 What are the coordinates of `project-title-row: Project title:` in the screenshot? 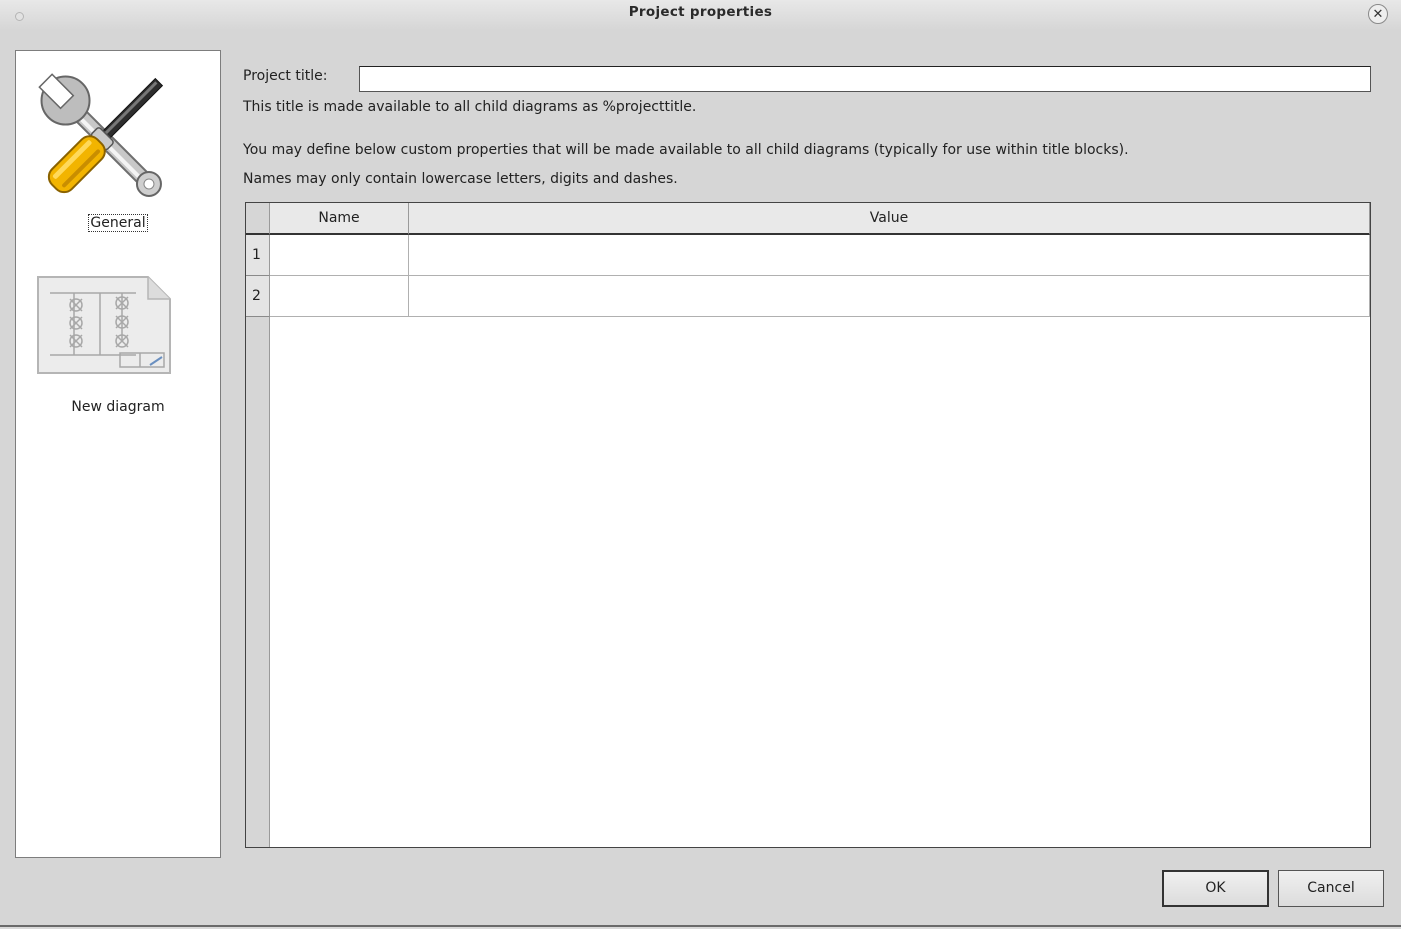 It's located at (808, 78).